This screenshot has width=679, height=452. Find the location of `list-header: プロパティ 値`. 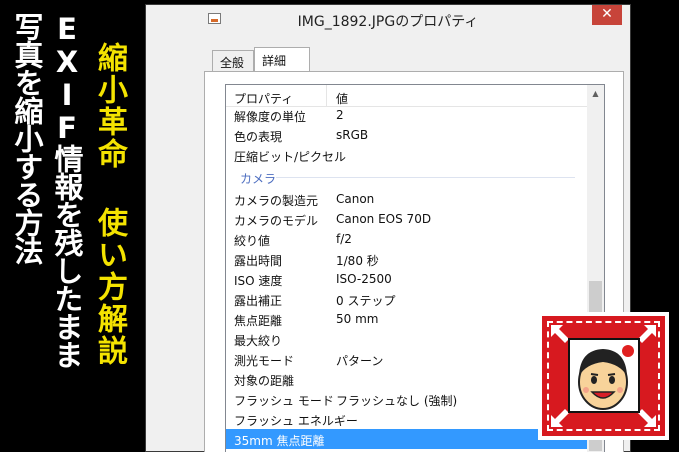

list-header: プロパティ 値 is located at coordinates (406, 96).